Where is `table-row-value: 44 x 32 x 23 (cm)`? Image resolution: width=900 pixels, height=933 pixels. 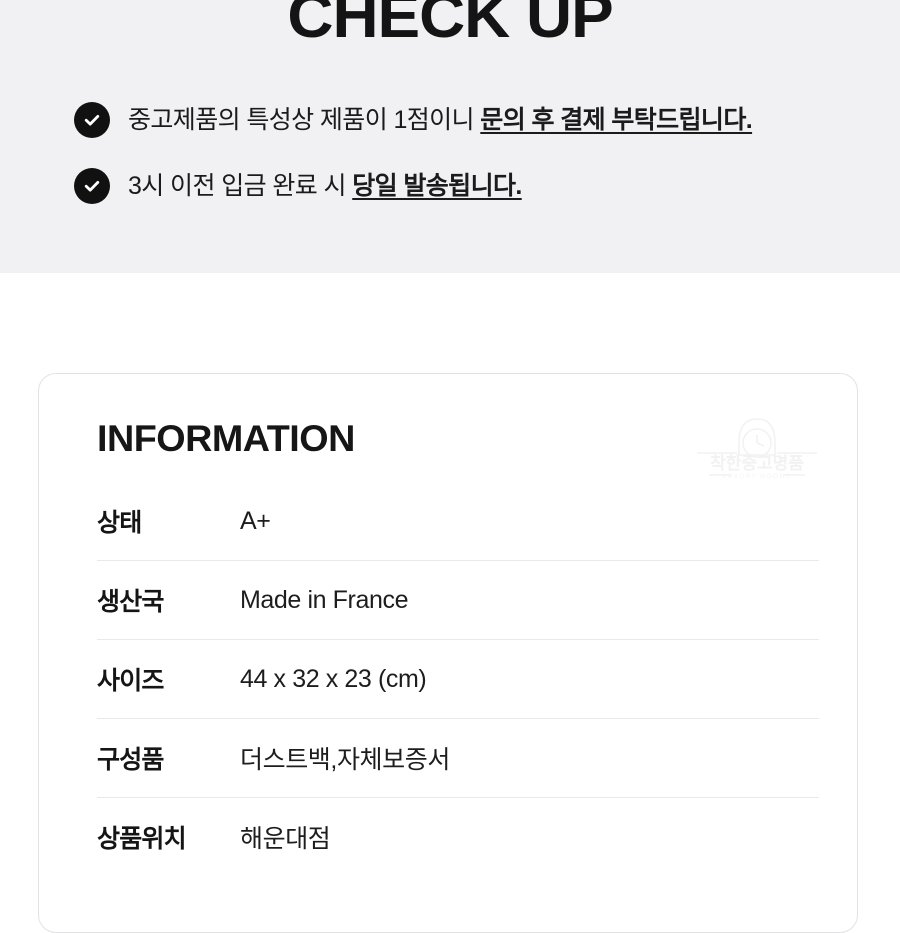 table-row-value: 44 x 32 x 23 (cm) is located at coordinates (333, 678).